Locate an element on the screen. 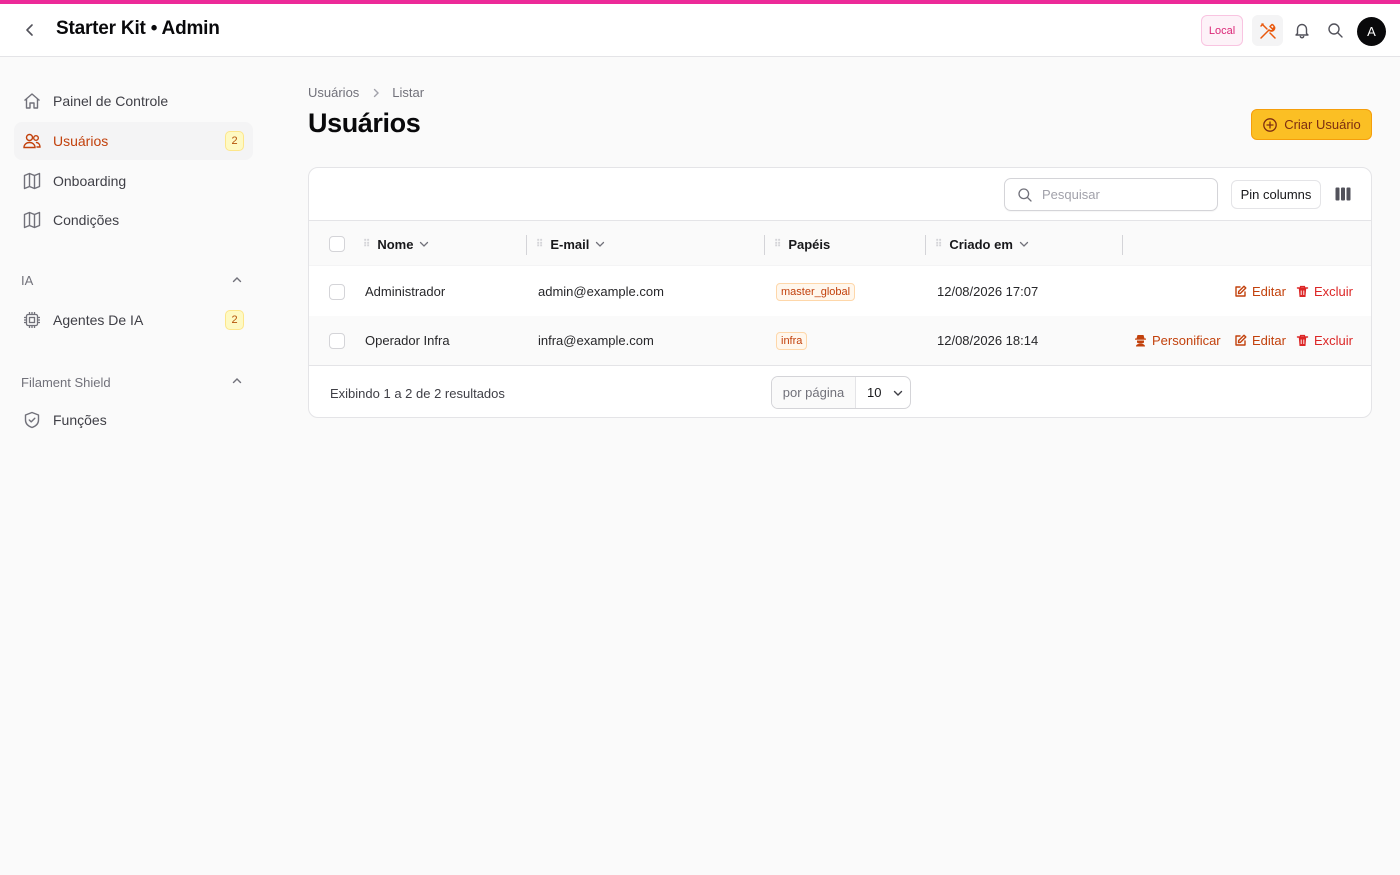  per-page-value: 10 is located at coordinates (874, 392).